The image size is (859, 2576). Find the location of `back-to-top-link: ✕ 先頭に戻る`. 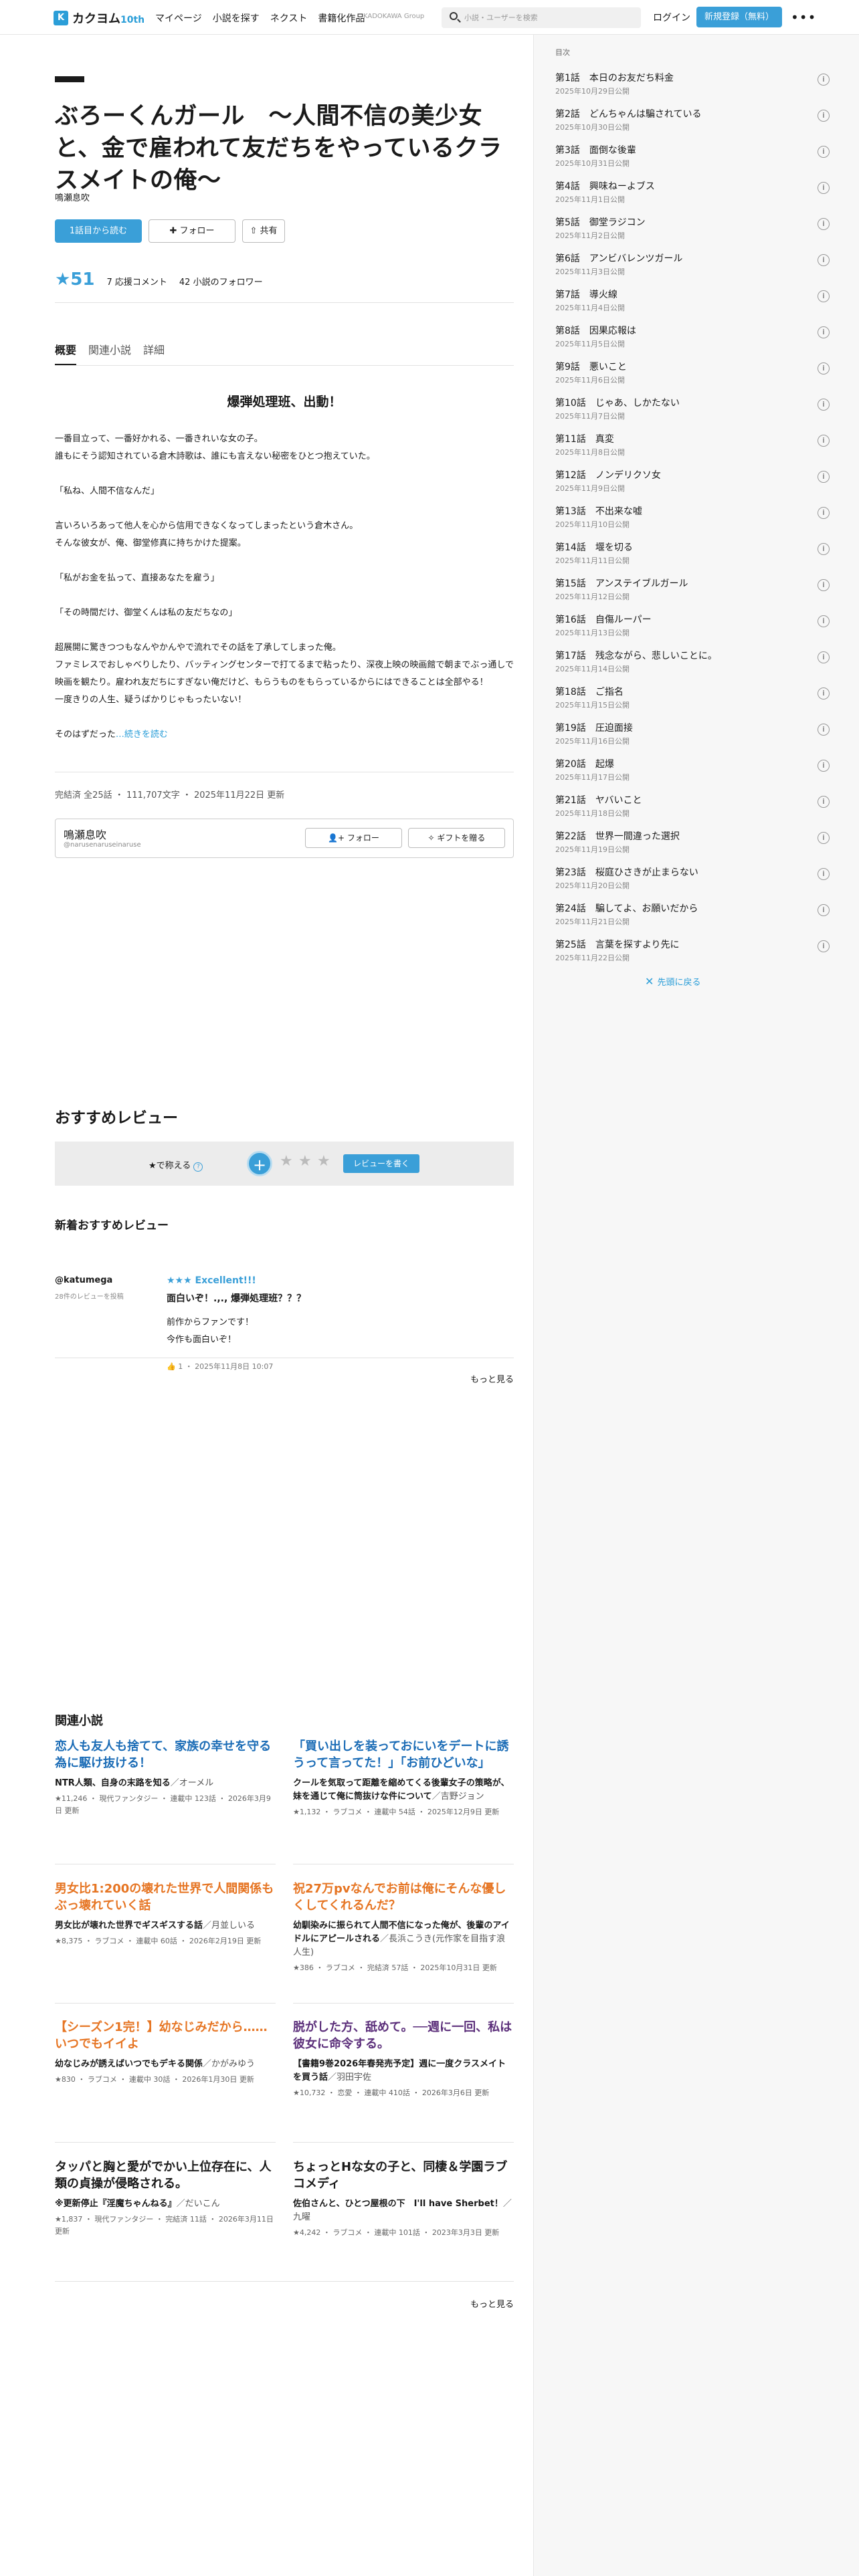

back-to-top-link: ✕ 先頭に戻る is located at coordinates (673, 981).